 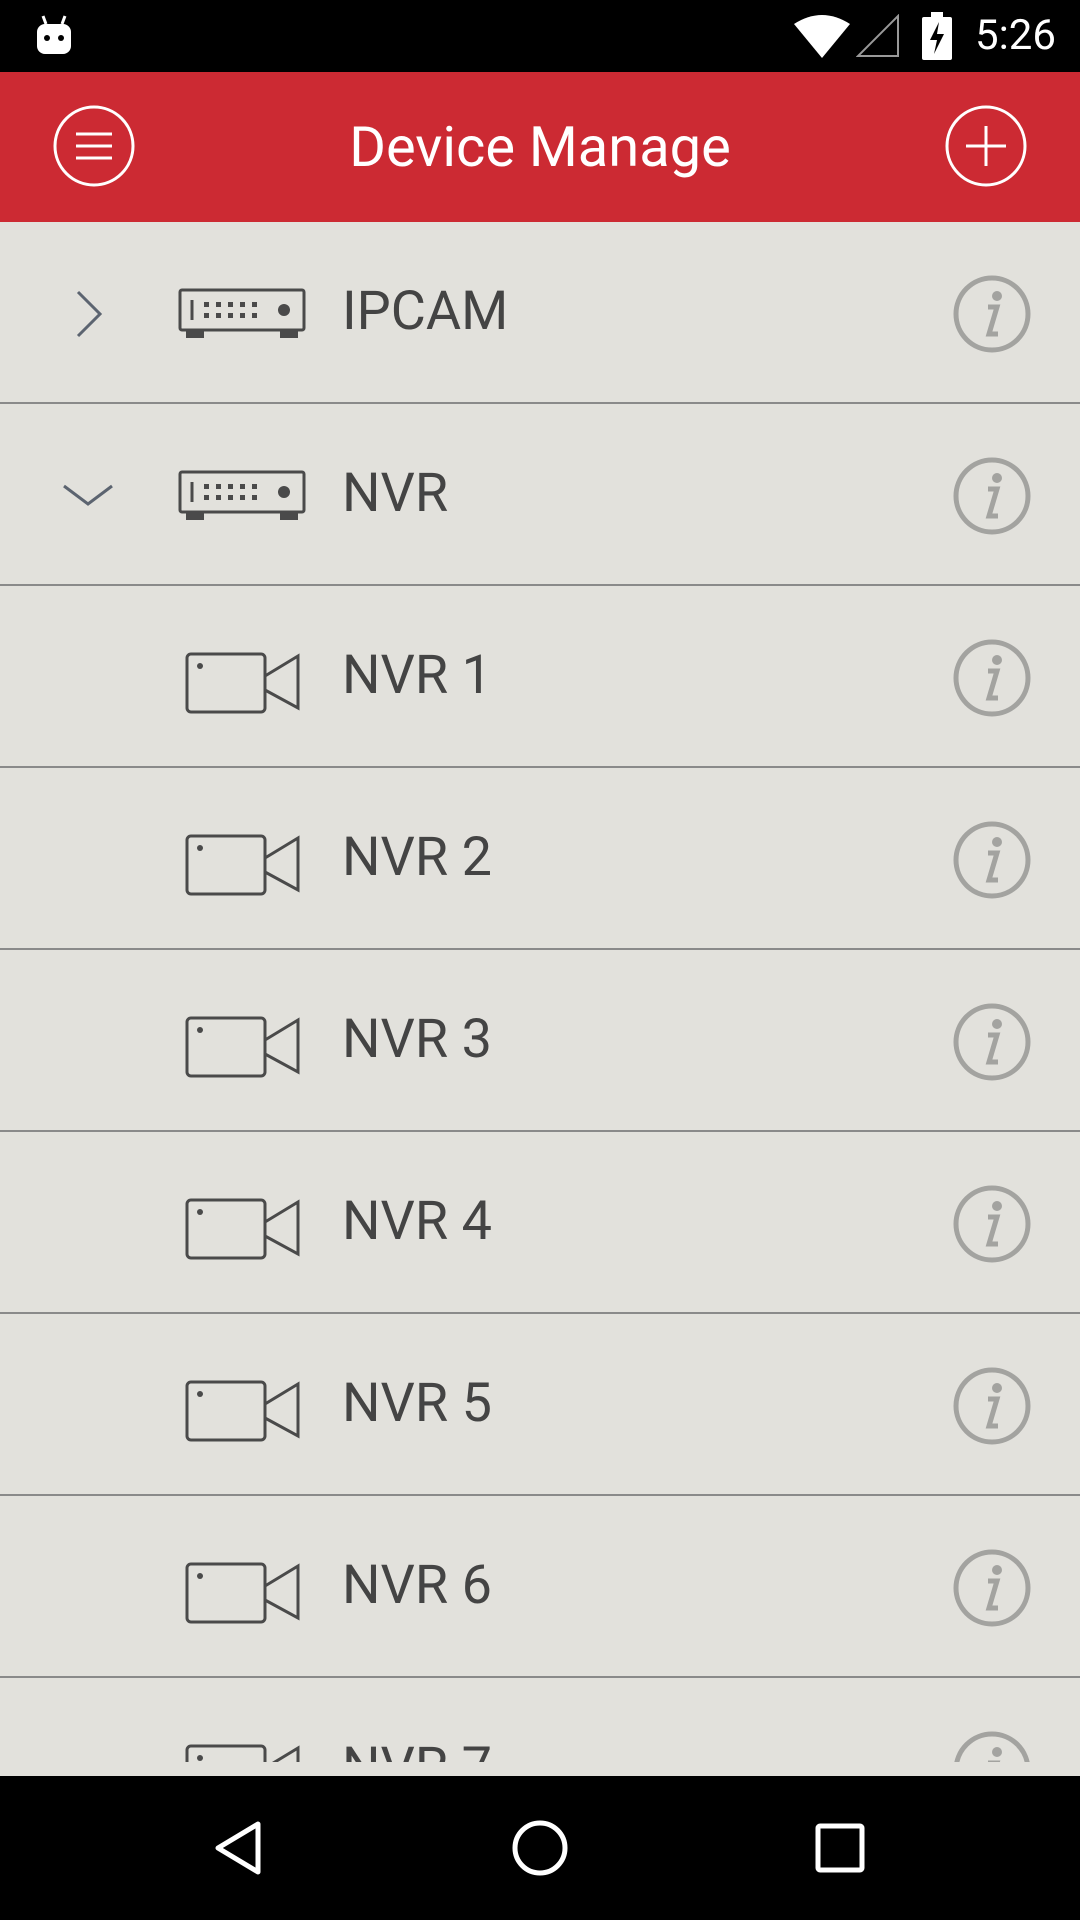 What do you see at coordinates (540, 313) in the screenshot?
I see `list-item-ipcam: IPCAM` at bounding box center [540, 313].